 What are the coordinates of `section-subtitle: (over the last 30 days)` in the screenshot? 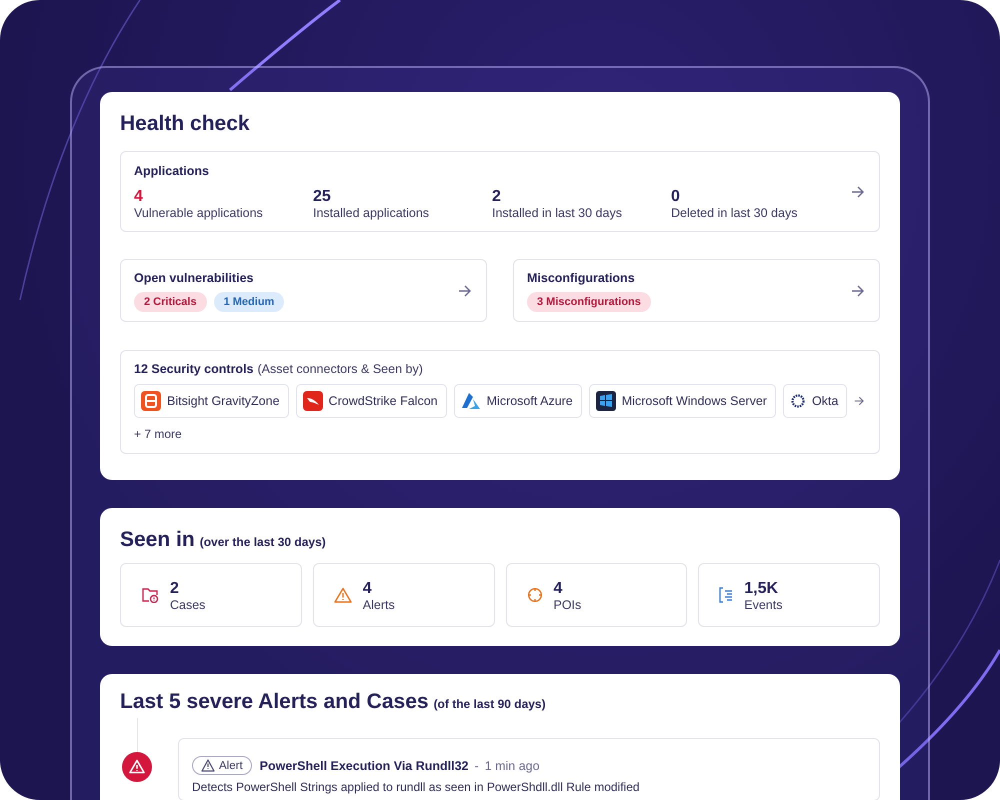 It's located at (263, 542).